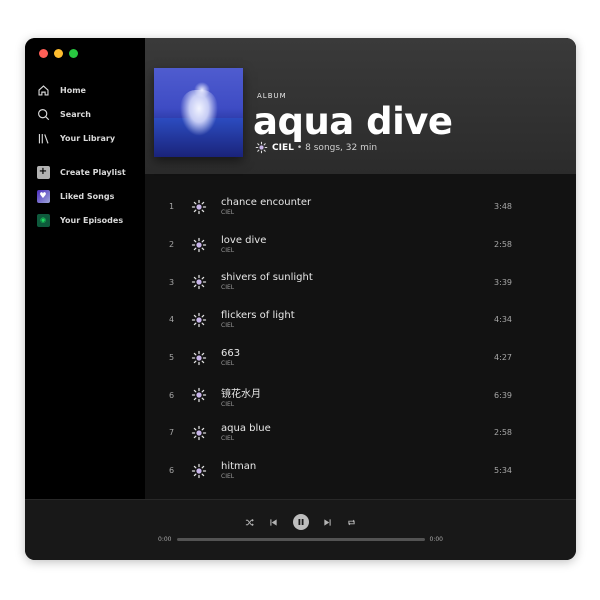 This screenshot has width=600, height=600. I want to click on next-button, so click(328, 522).